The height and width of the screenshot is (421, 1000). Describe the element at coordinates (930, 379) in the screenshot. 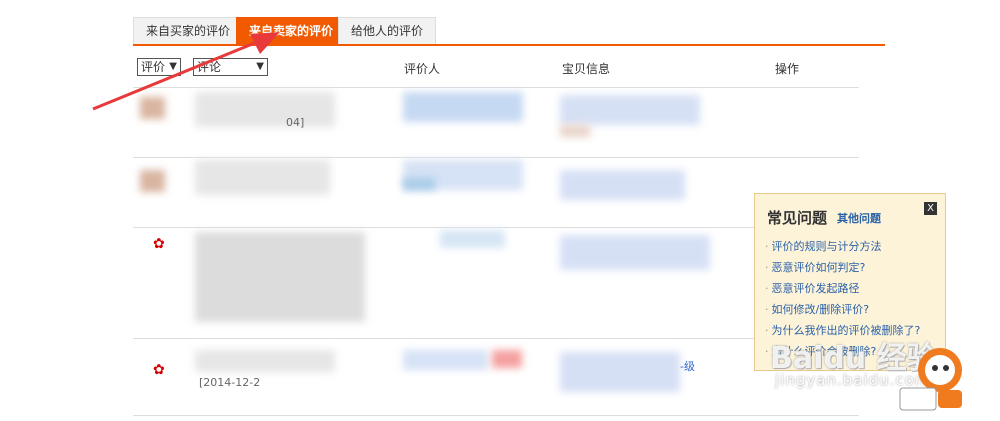

I see `mascot-icon` at that location.